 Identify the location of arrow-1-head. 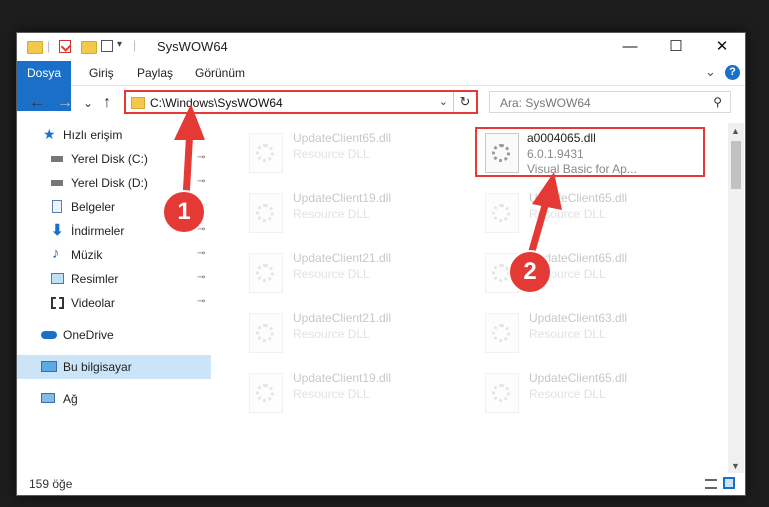
(189, 122).